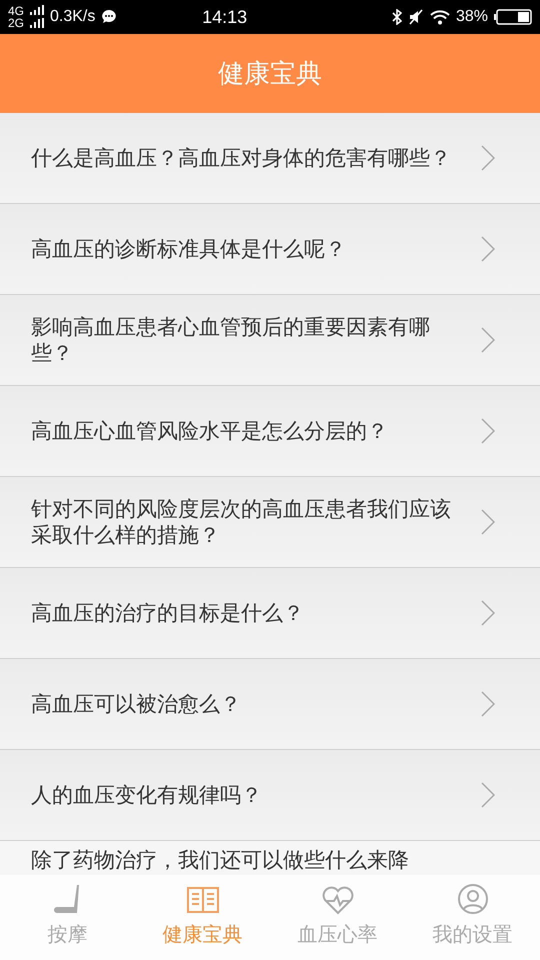  I want to click on bluetooth-icon, so click(397, 17).